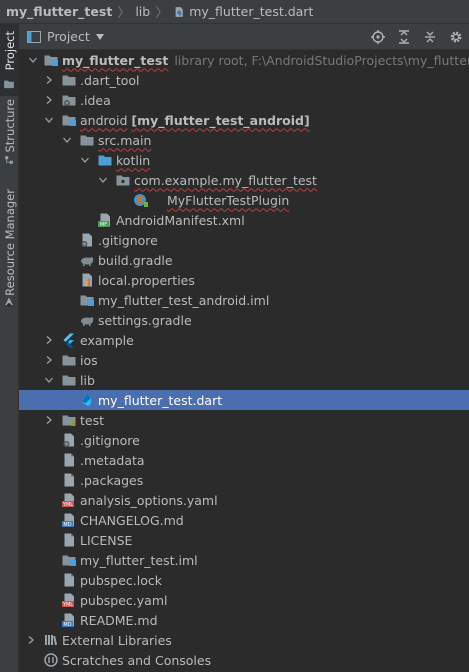 This screenshot has height=672, width=469. What do you see at coordinates (244, 160) in the screenshot?
I see `tree-row-kotlin: kotlin` at bounding box center [244, 160].